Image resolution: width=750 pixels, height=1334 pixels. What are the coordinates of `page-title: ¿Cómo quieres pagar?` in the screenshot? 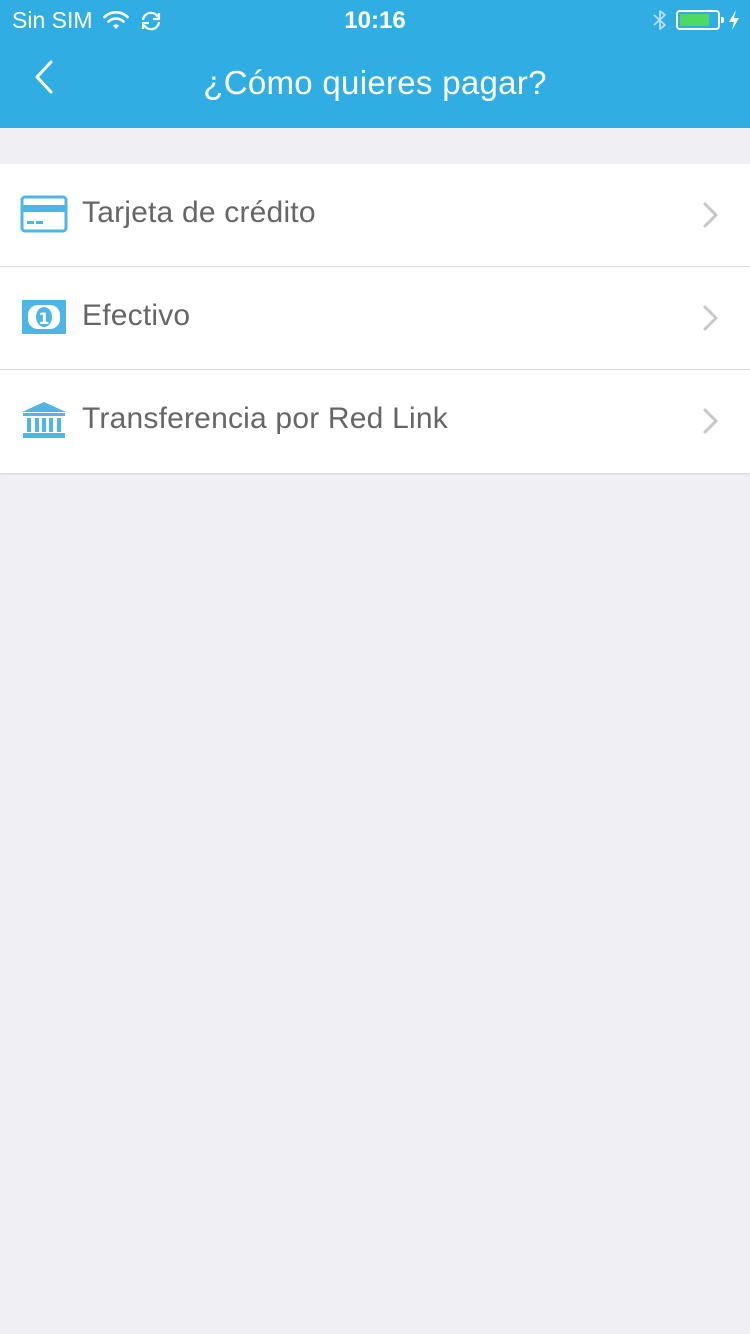 It's located at (375, 82).